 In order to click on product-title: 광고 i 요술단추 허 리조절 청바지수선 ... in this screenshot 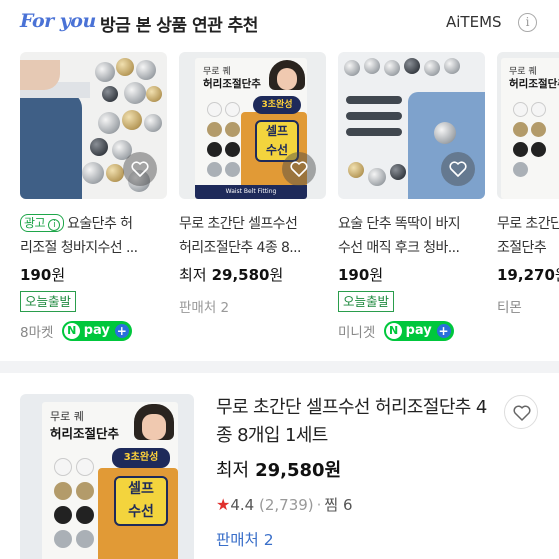, I will do `click(95, 236)`.